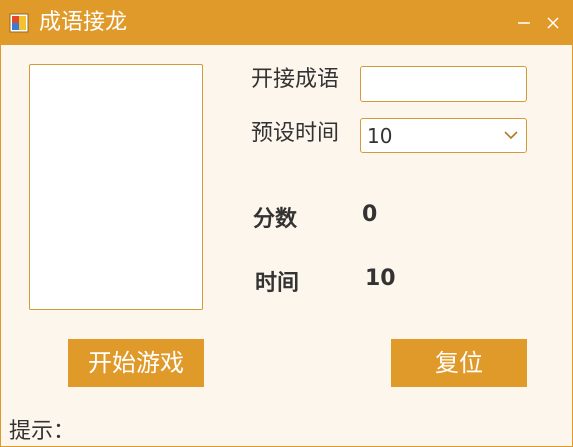 The width and height of the screenshot is (573, 447). What do you see at coordinates (286, 23) in the screenshot?
I see `title-bar: 成语接龙` at bounding box center [286, 23].